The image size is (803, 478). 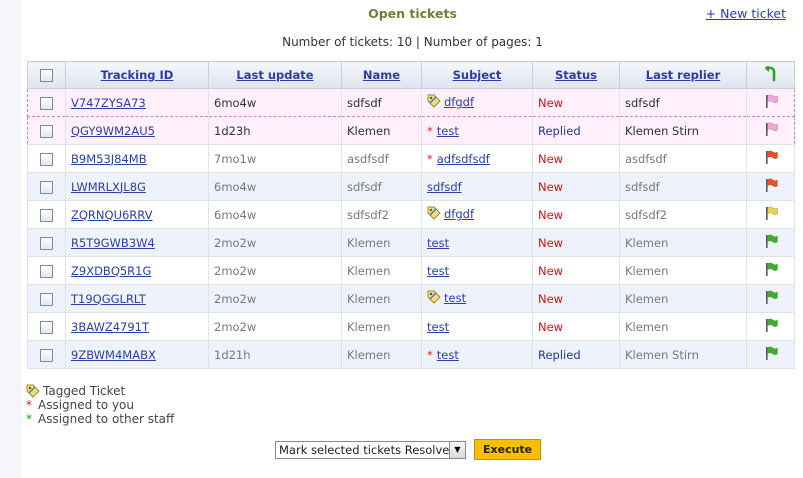 What do you see at coordinates (412, 13) in the screenshot?
I see `page-title: Open tickets` at bounding box center [412, 13].